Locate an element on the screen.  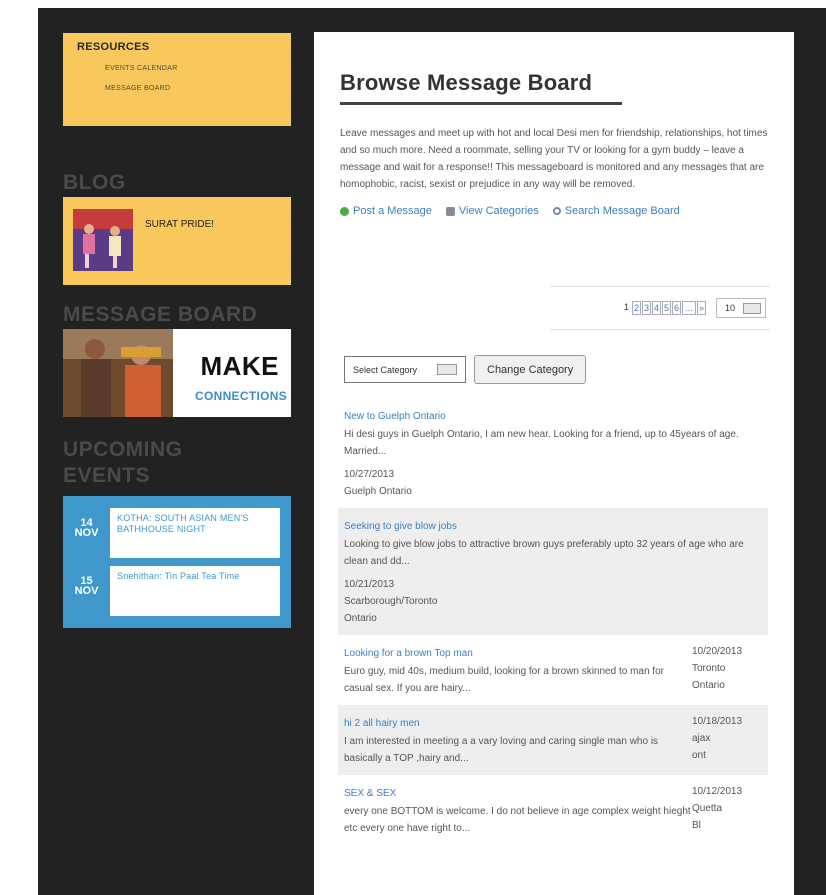
message-location: Quetta is located at coordinates (707, 808).